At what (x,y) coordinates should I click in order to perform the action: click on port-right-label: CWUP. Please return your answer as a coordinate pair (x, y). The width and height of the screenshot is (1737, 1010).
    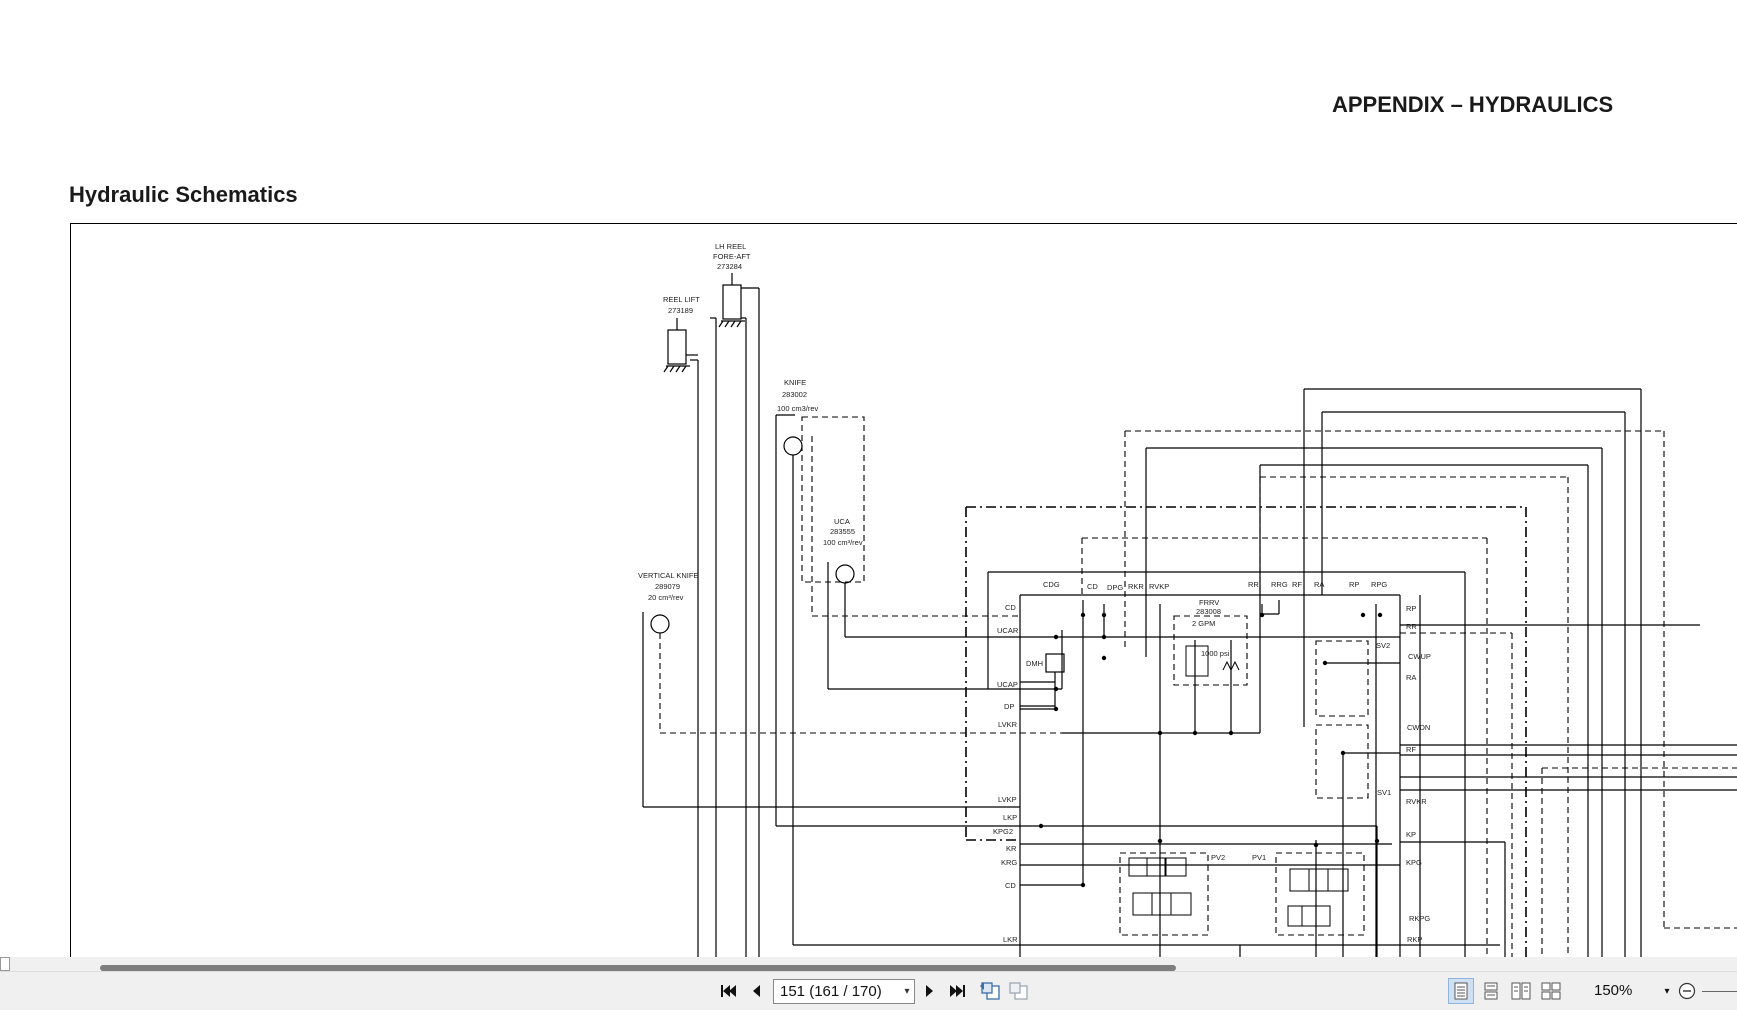
    Looking at the image, I should click on (1419, 656).